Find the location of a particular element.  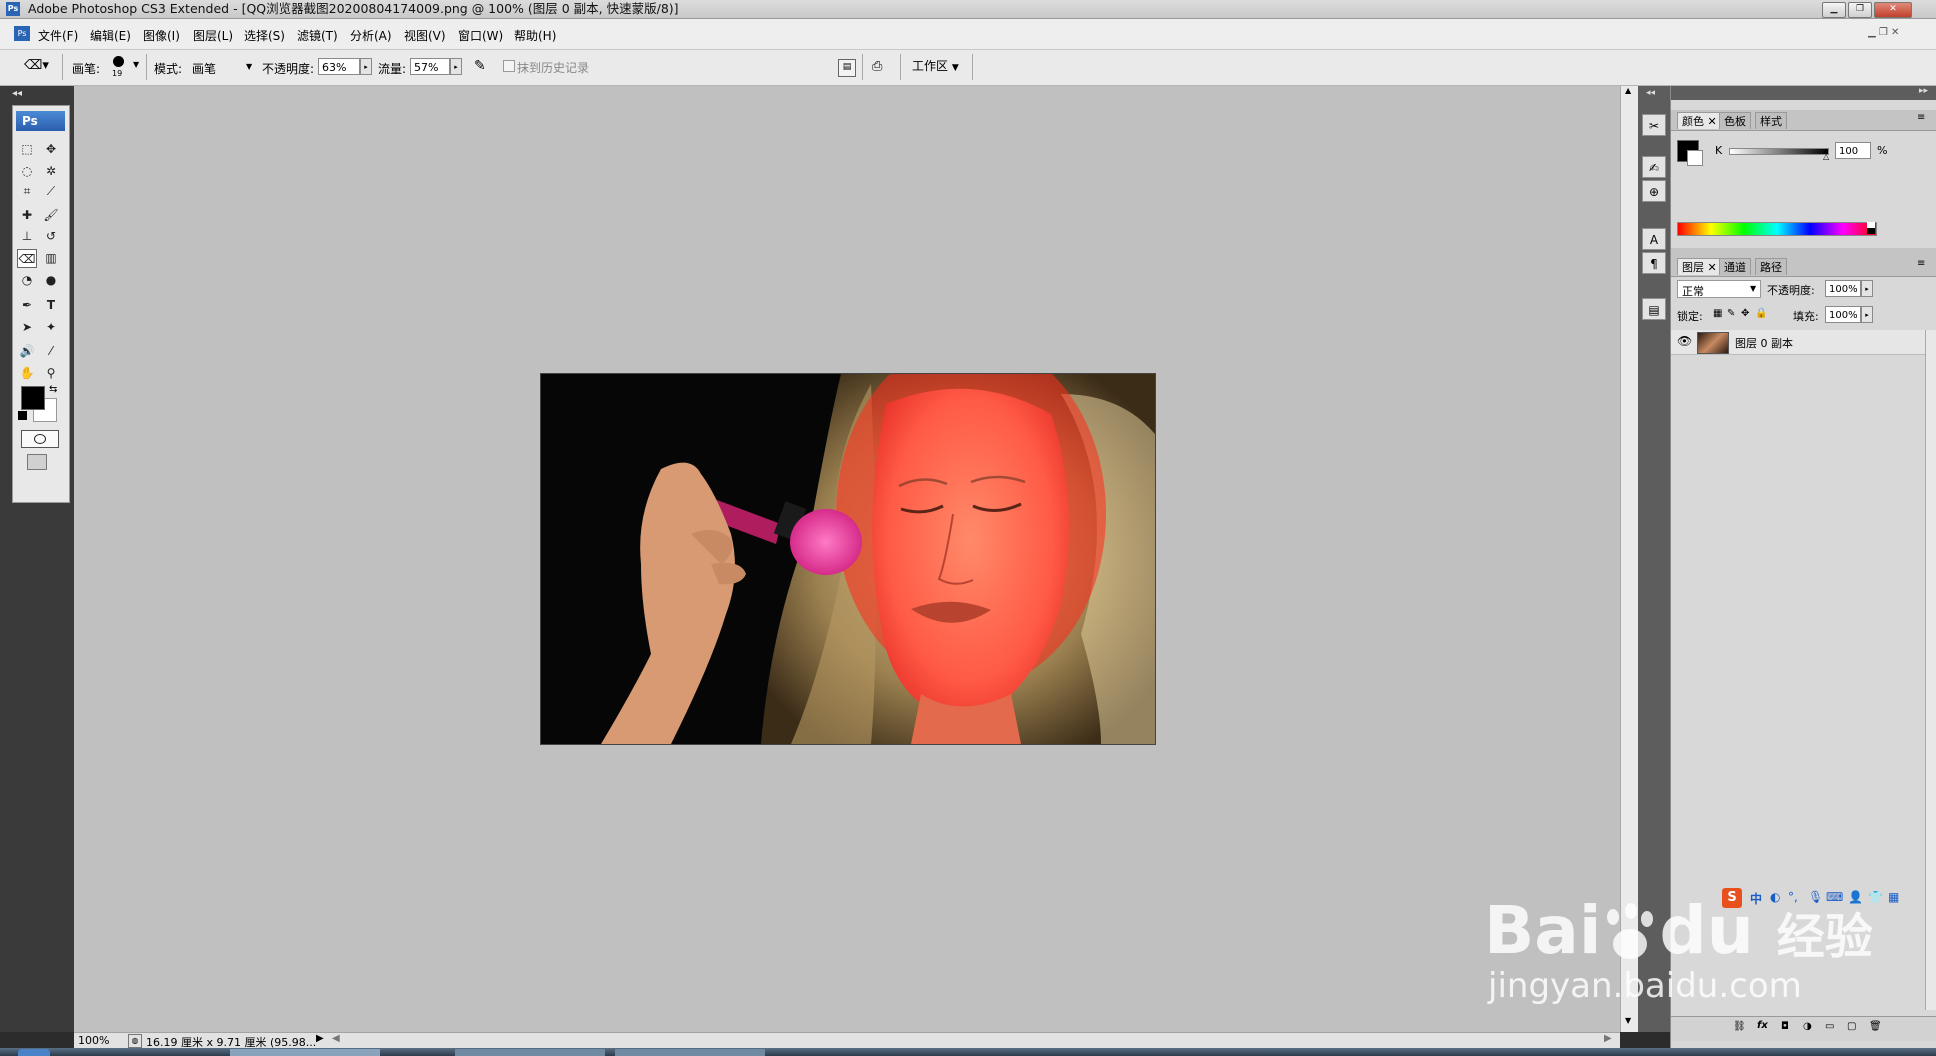

delete-layer-icon: 🗑 is located at coordinates (1875, 1026).